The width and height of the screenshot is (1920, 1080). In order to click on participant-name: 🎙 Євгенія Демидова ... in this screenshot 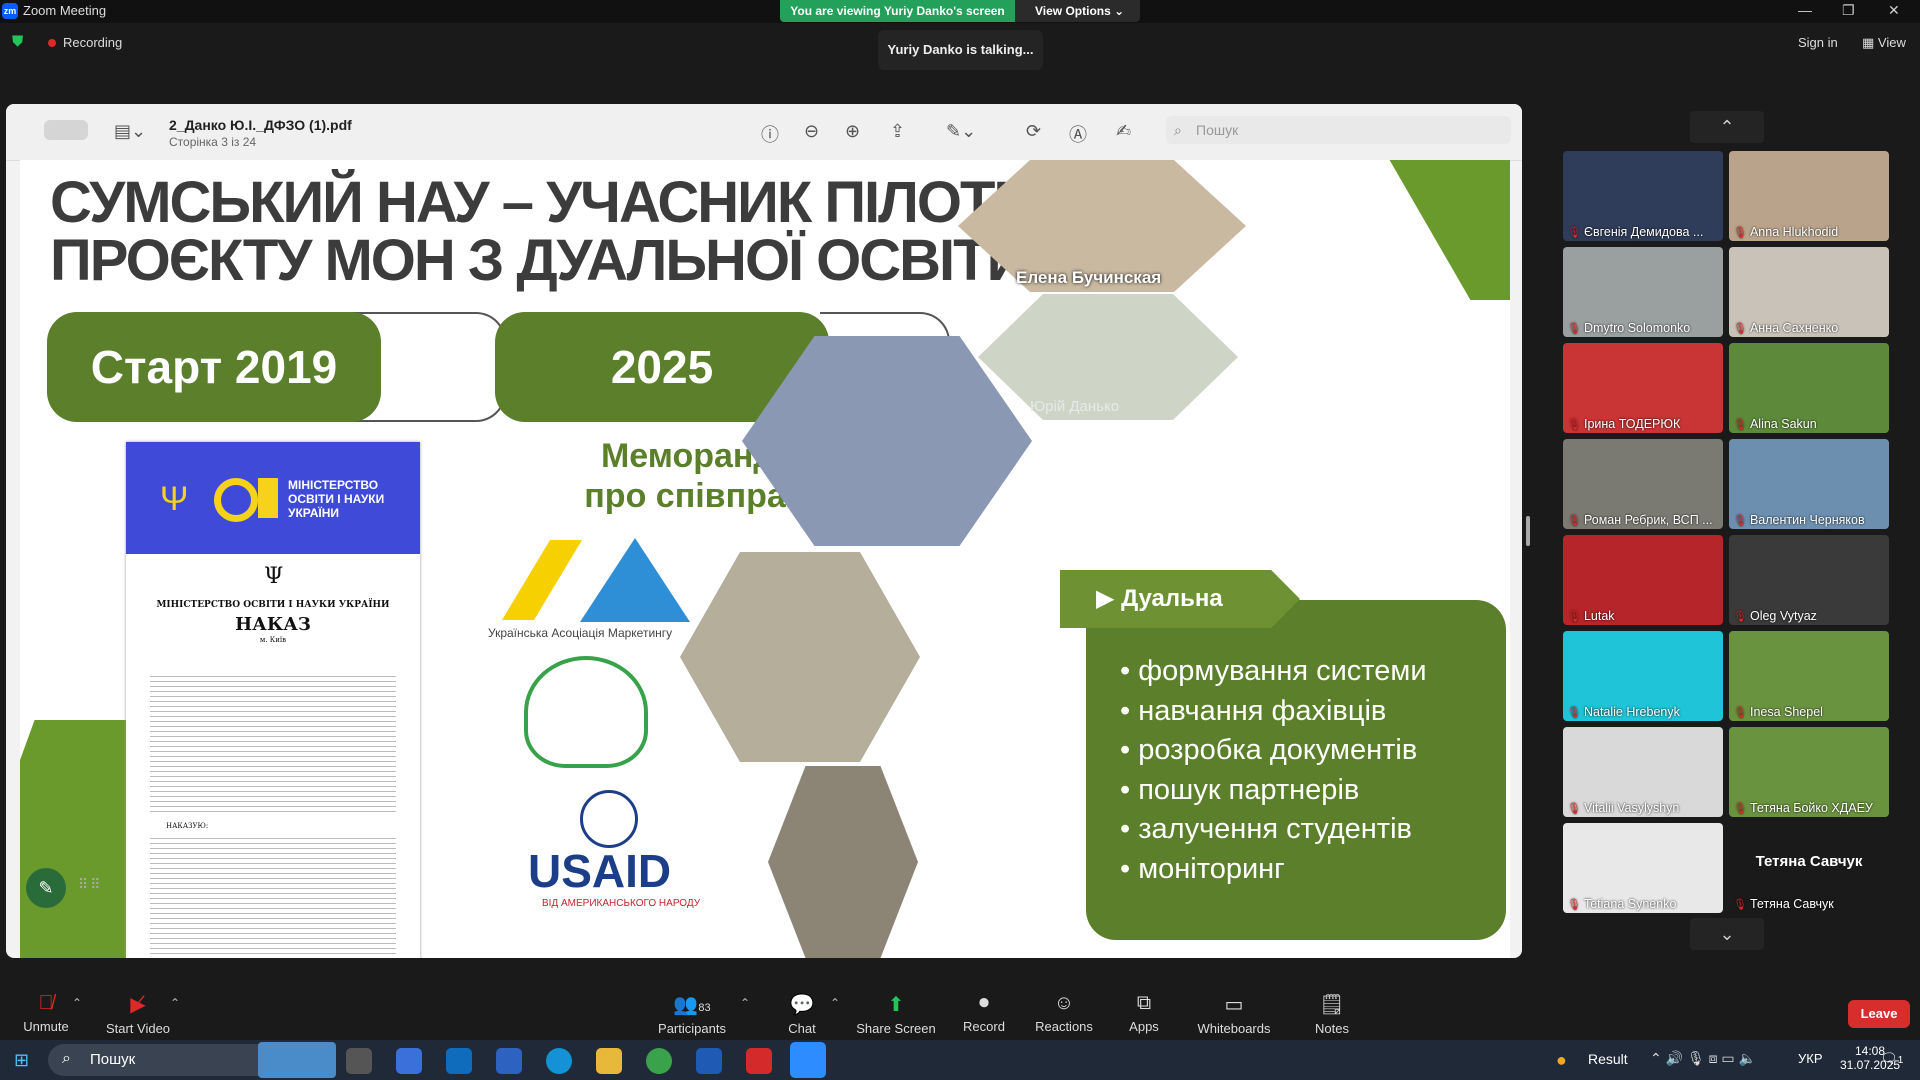, I will do `click(1635, 232)`.